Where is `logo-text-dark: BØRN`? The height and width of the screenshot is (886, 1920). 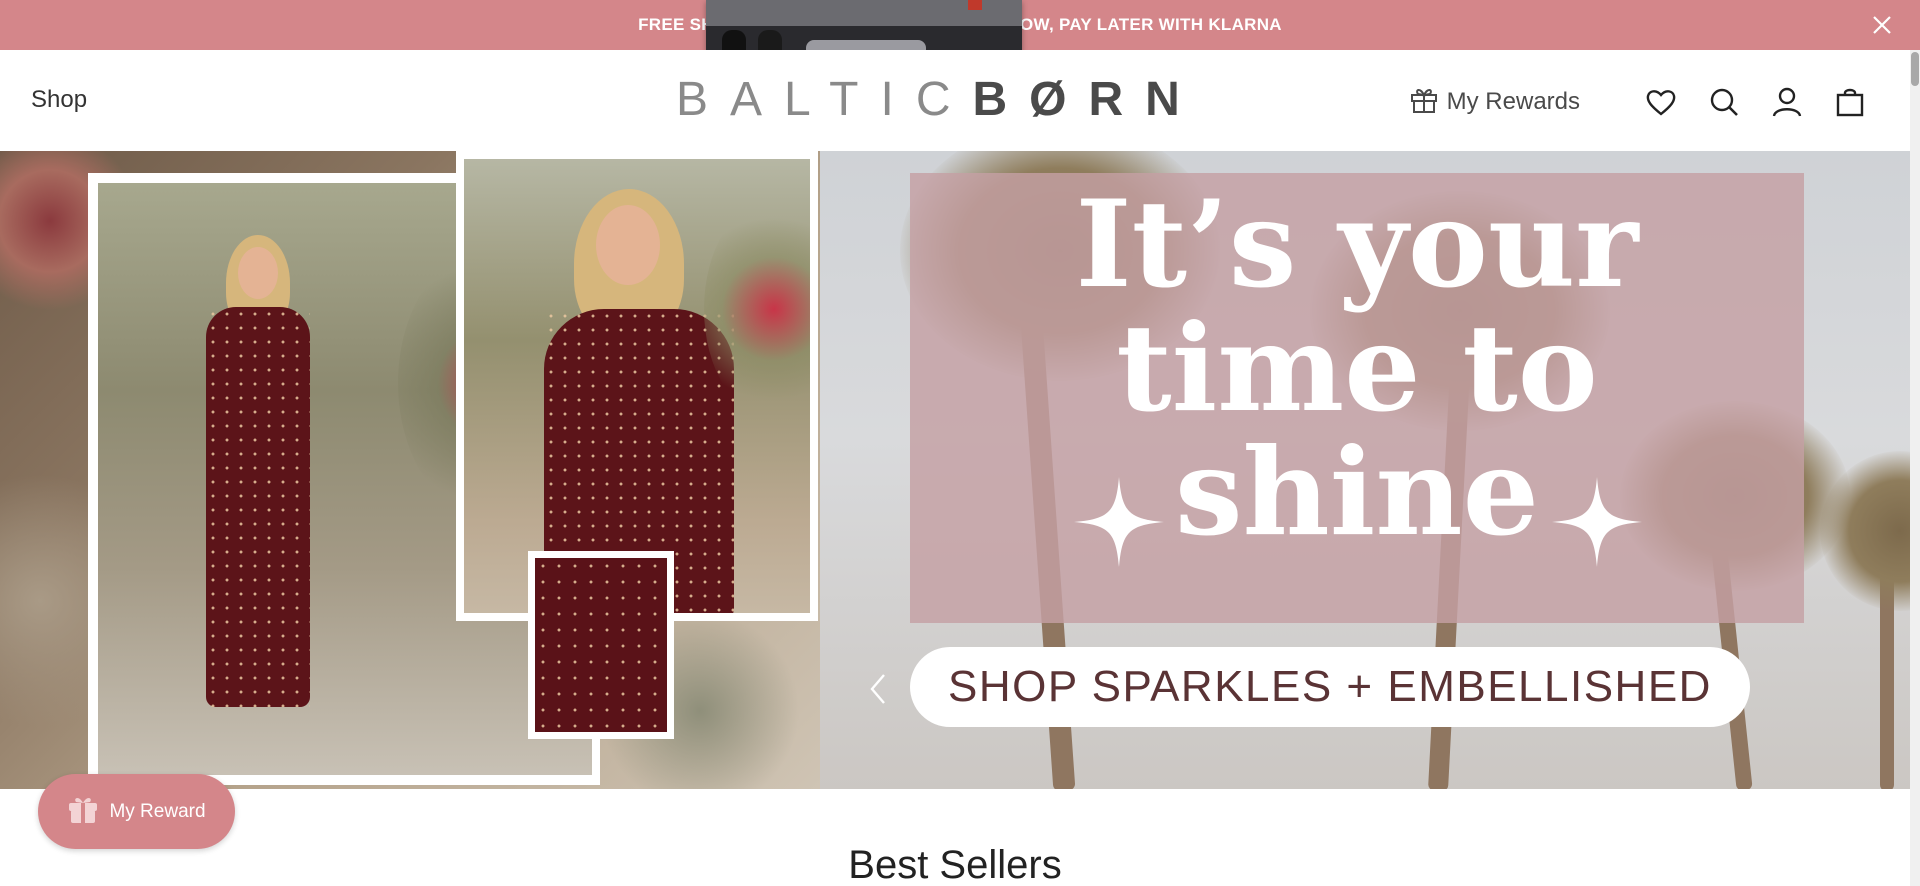
logo-text-dark: BØRN is located at coordinates (1087, 99).